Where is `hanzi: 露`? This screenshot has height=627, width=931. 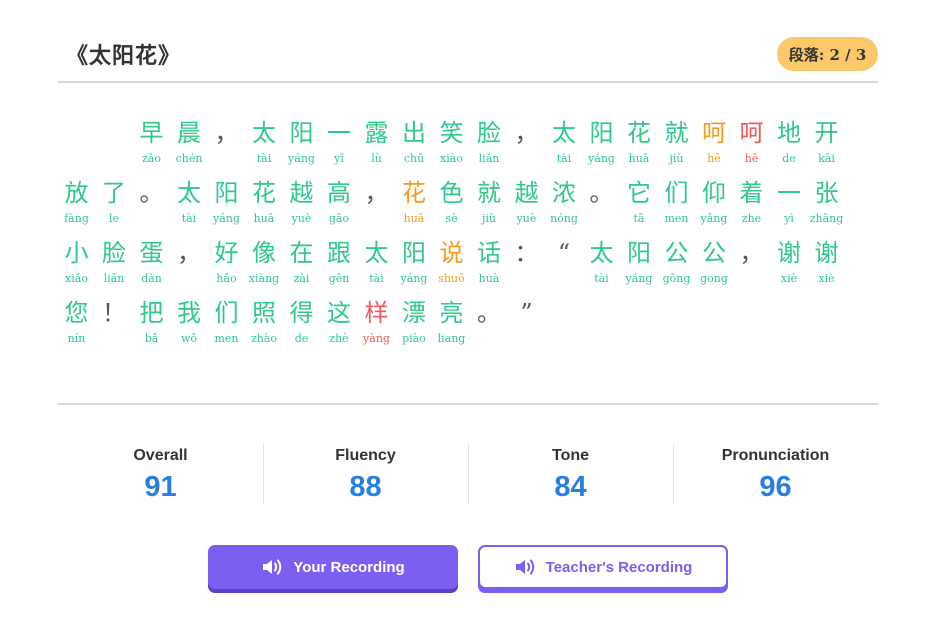
hanzi: 露 is located at coordinates (376, 133).